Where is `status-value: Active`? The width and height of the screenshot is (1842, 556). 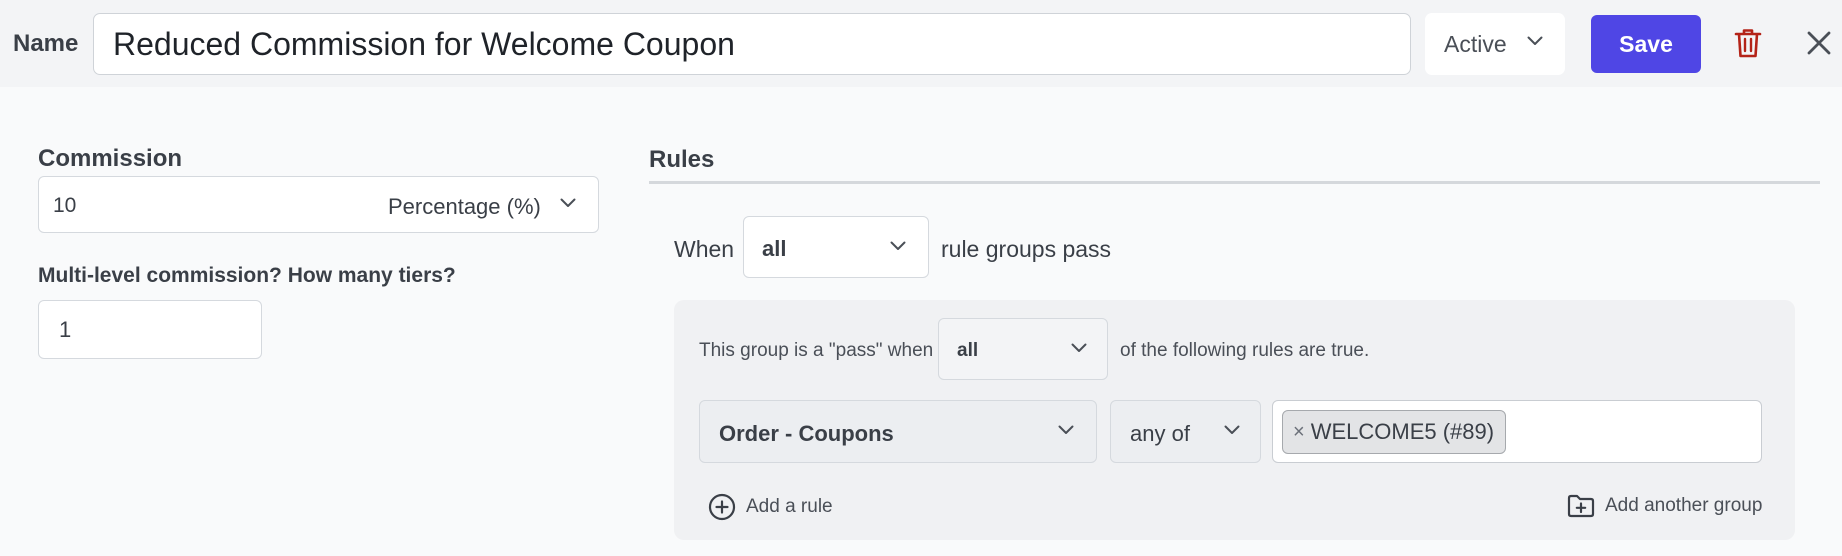 status-value: Active is located at coordinates (1475, 43).